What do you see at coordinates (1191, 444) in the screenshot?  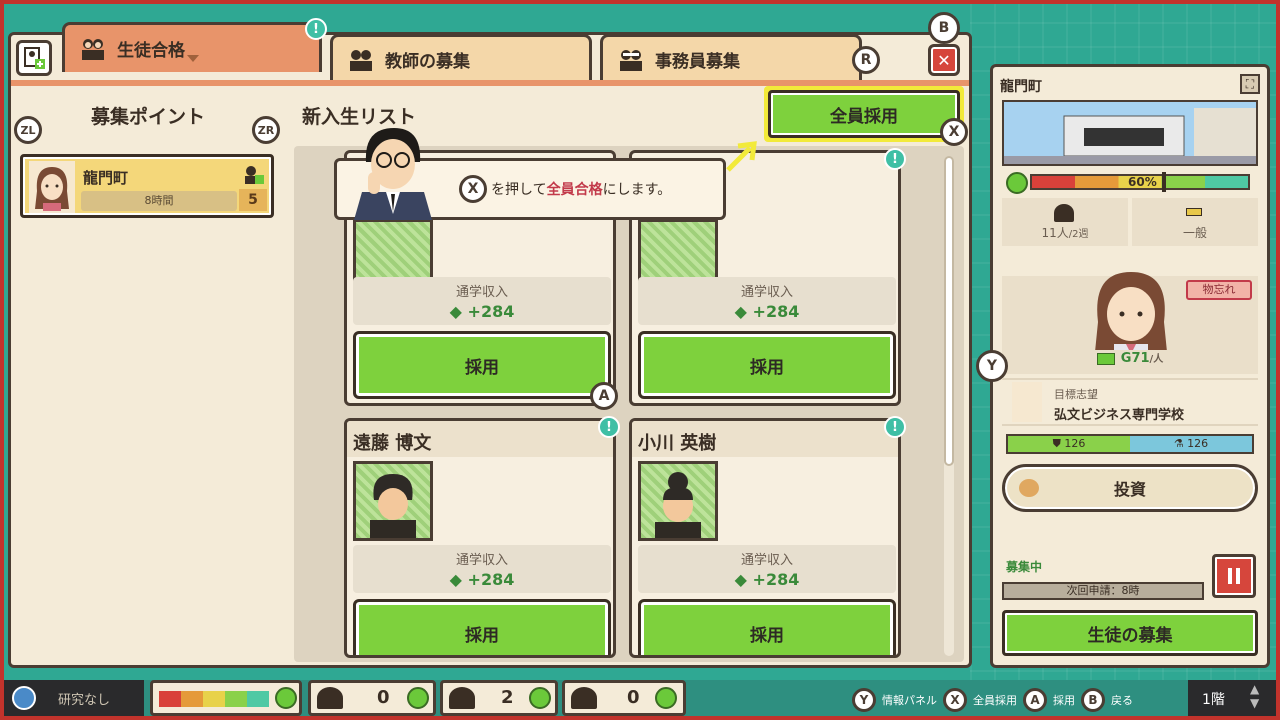 I see `ability-right: ⚗ 126` at bounding box center [1191, 444].